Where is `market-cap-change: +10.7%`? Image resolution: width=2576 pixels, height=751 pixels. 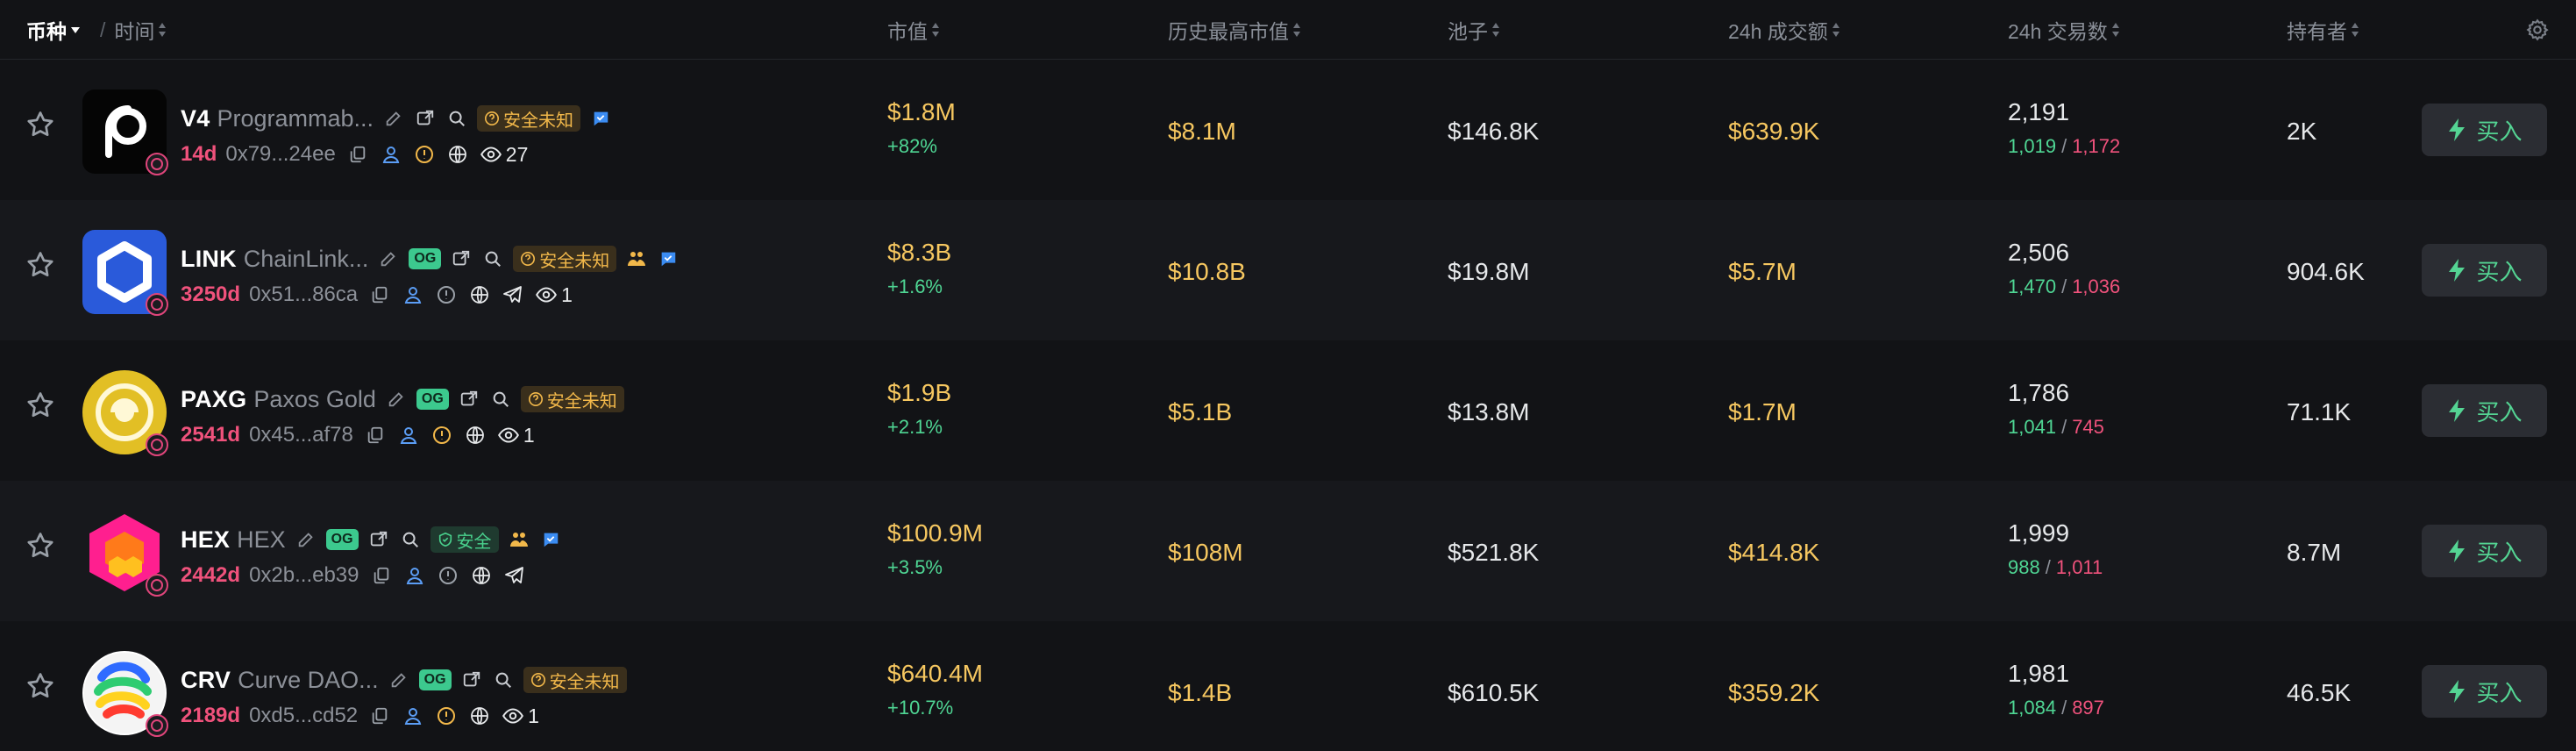
market-cap-change: +10.7% is located at coordinates (920, 708).